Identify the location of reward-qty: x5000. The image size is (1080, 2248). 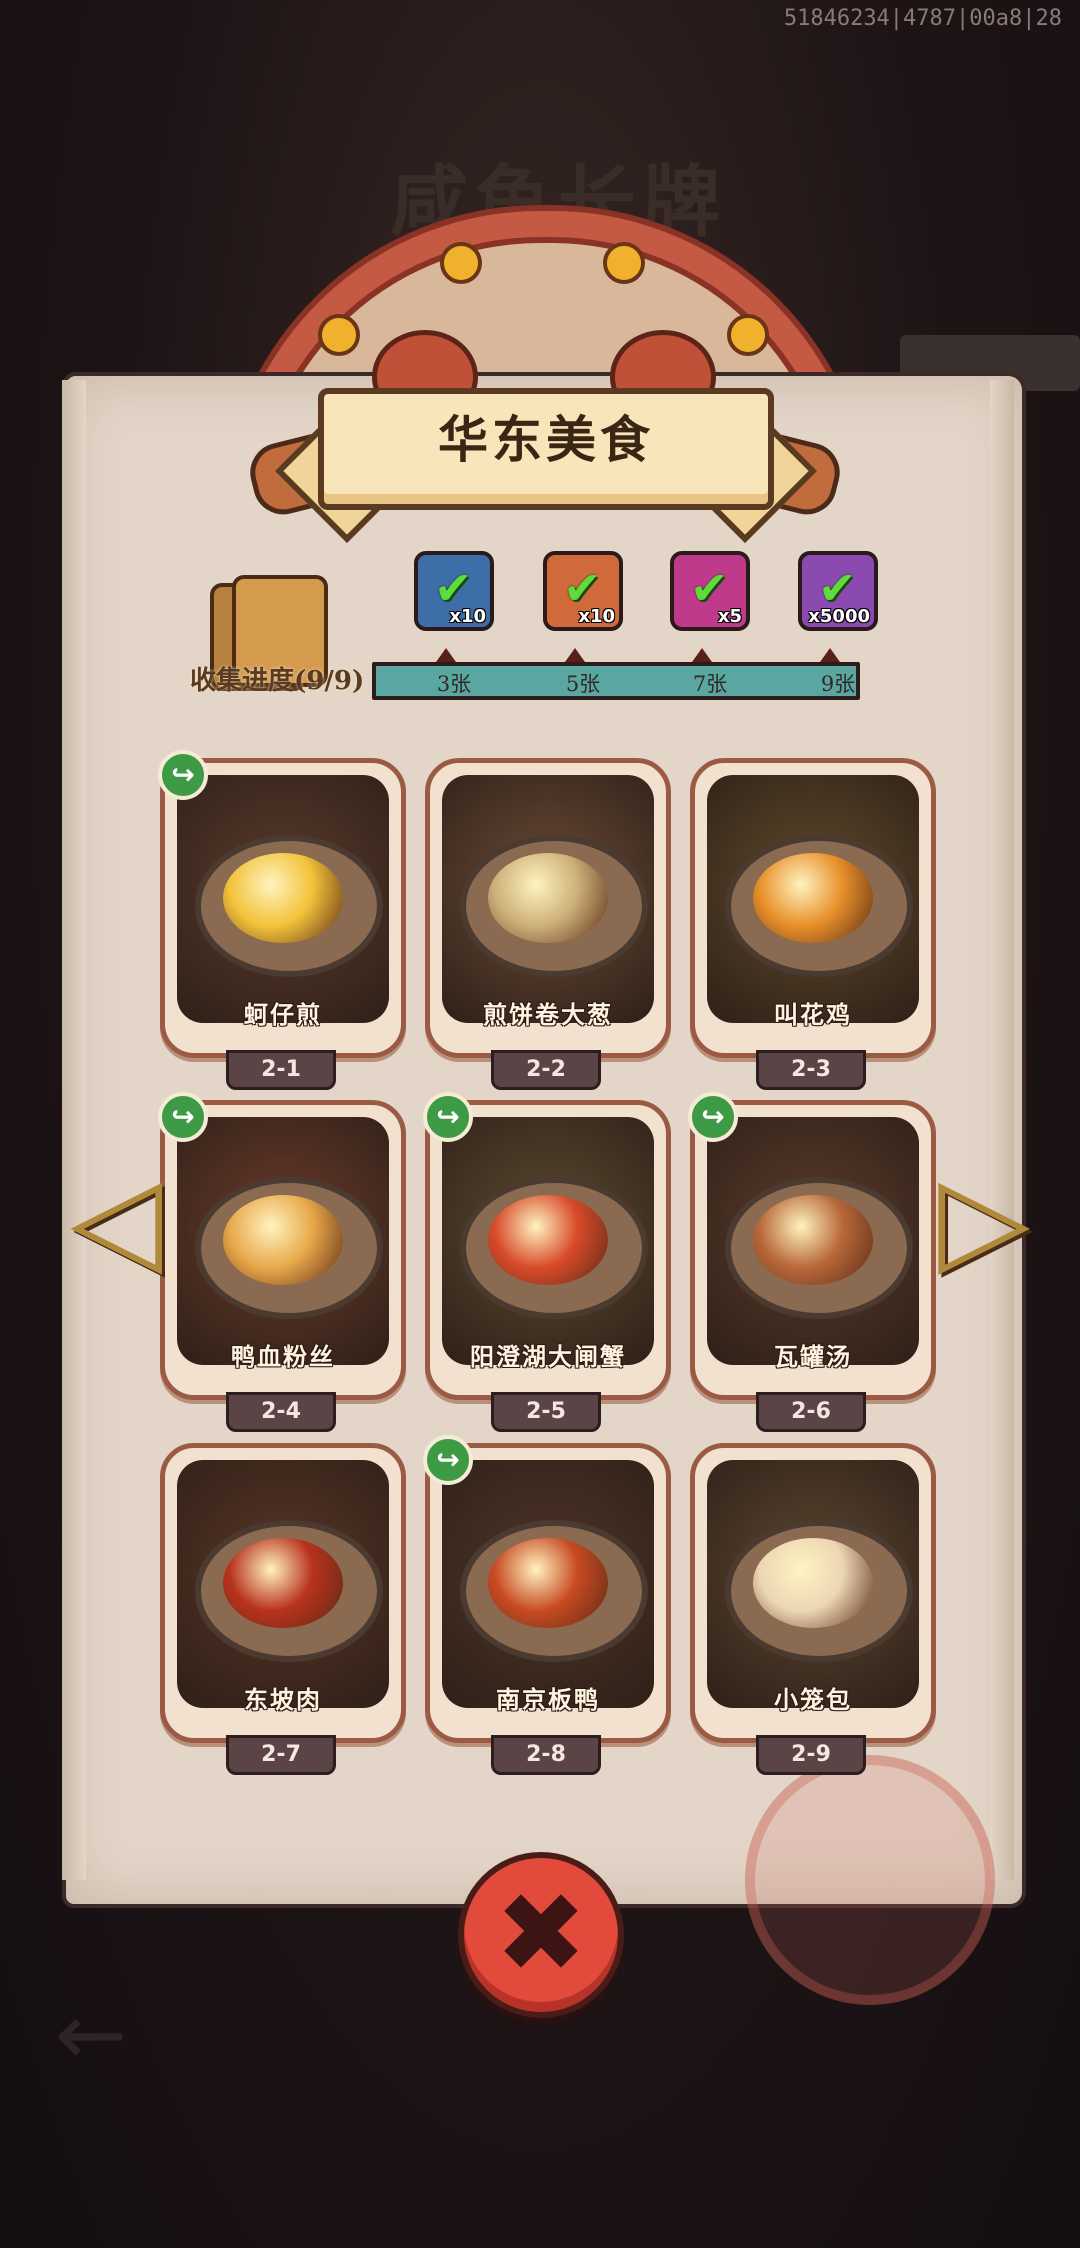
(839, 616).